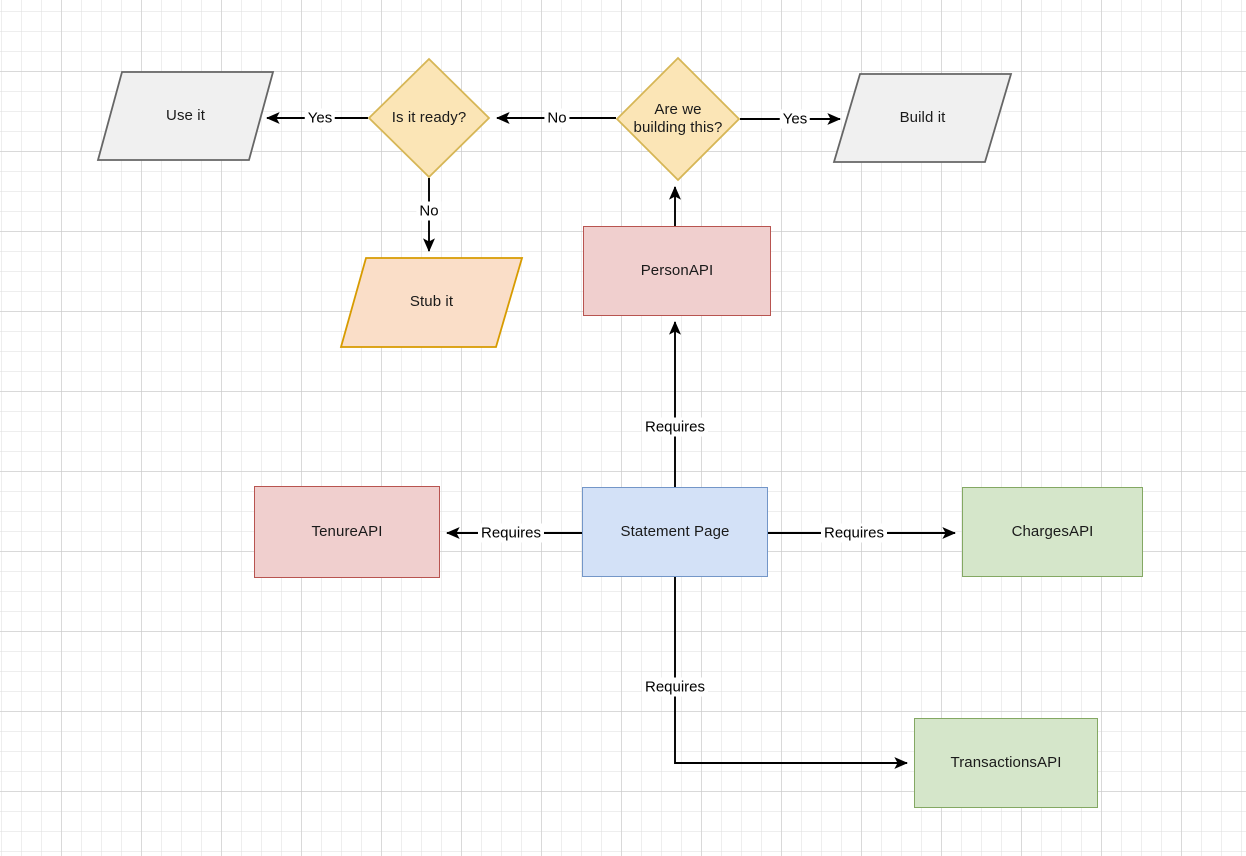  I want to click on node-build-it: Build it, so click(922, 118).